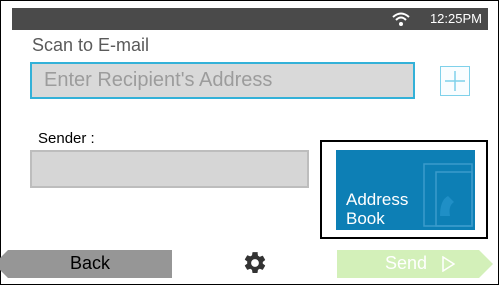 The width and height of the screenshot is (499, 285). I want to click on plus-icon, so click(455, 81).